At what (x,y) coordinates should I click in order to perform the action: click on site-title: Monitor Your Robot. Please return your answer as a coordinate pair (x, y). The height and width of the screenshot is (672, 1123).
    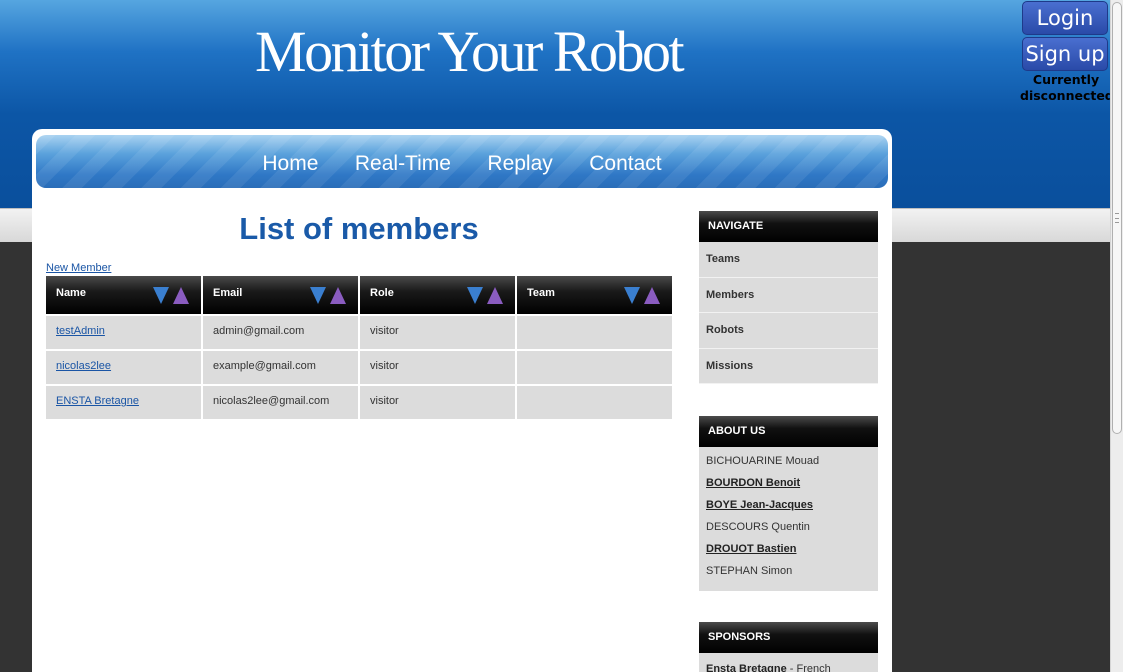
    Looking at the image, I should click on (470, 51).